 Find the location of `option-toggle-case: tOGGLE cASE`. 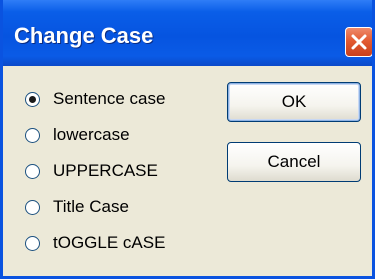

option-toggle-case: tOGGLE cASE is located at coordinates (95, 243).